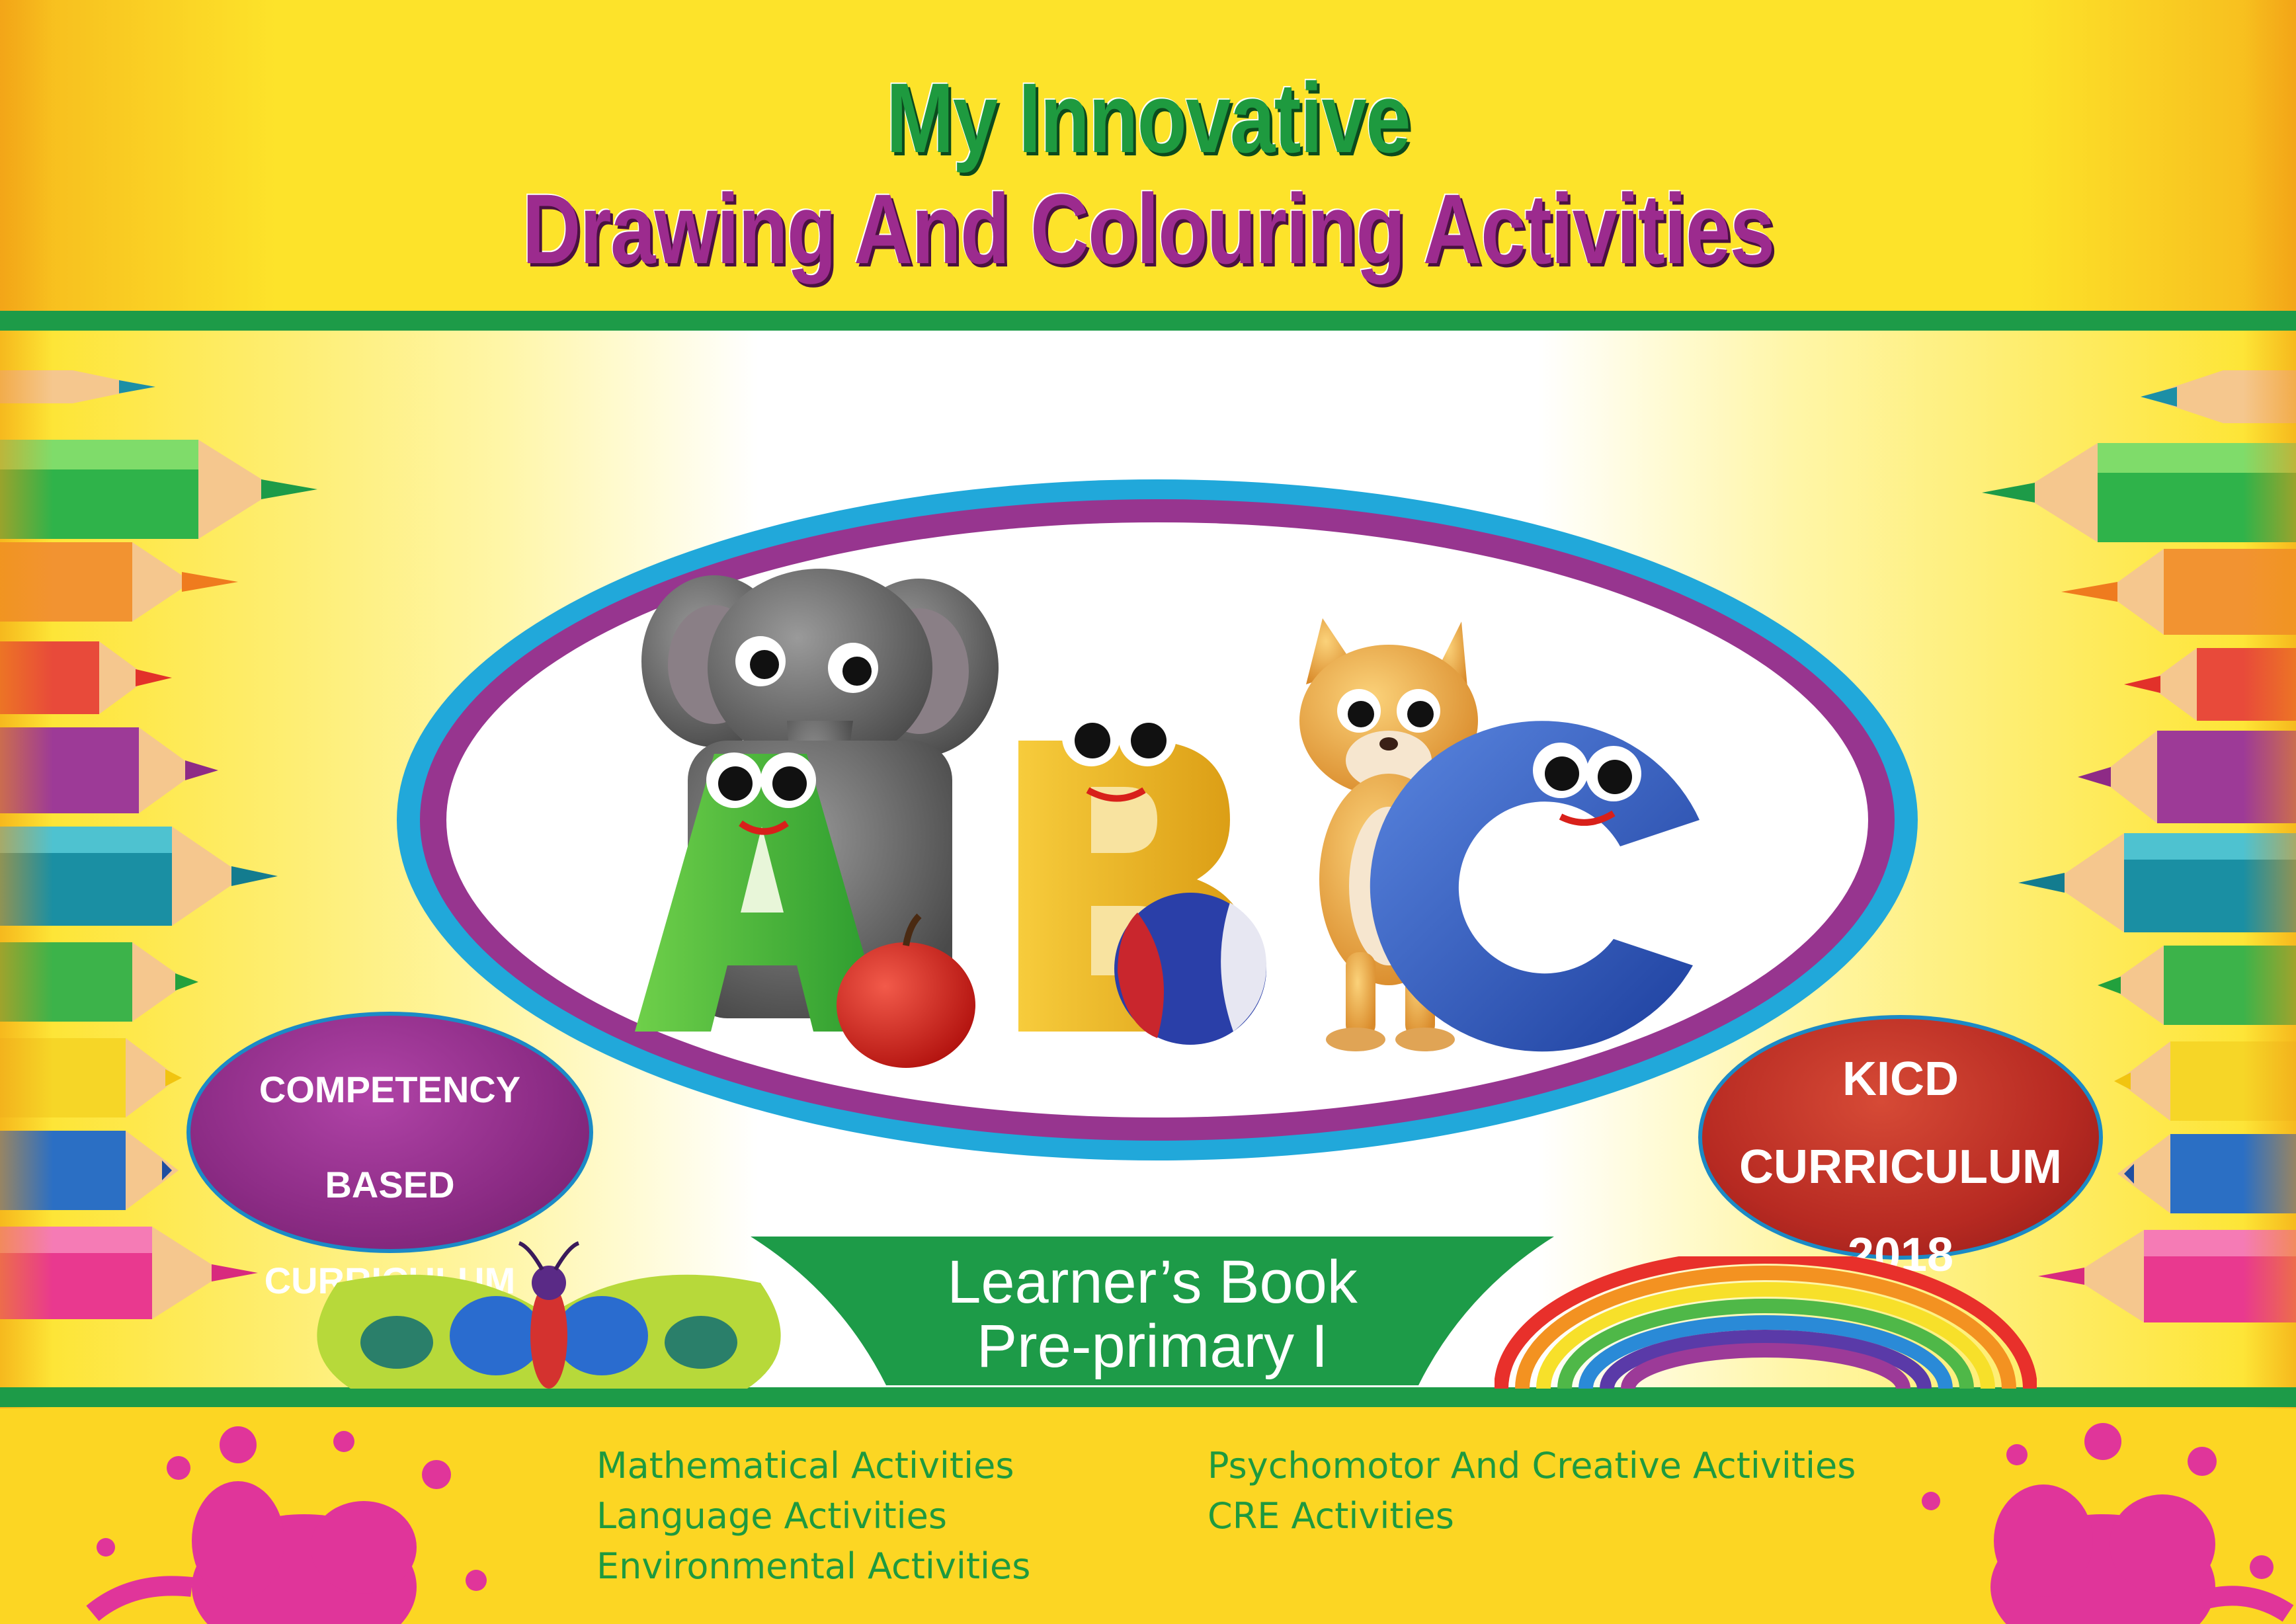  I want to click on subject-item: Environmental Activities, so click(813, 1566).